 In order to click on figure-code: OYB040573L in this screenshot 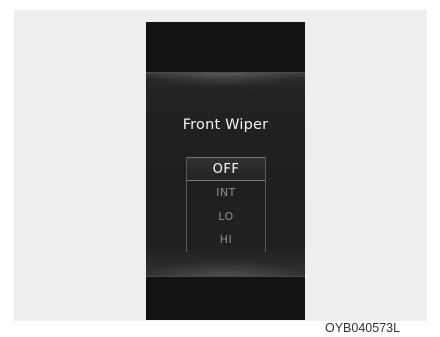, I will do `click(363, 328)`.